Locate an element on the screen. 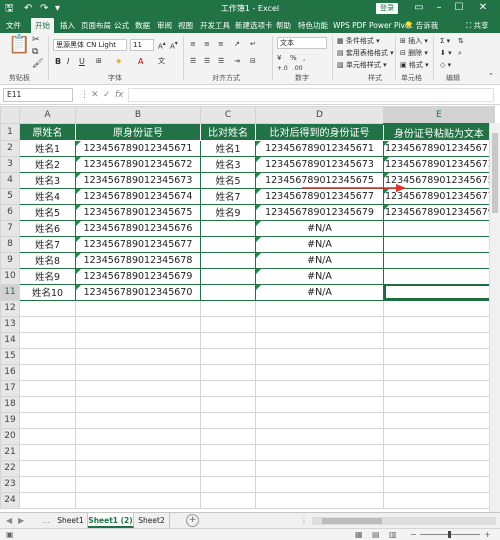  data-cell: 123456789012345678 is located at coordinates (138, 260).